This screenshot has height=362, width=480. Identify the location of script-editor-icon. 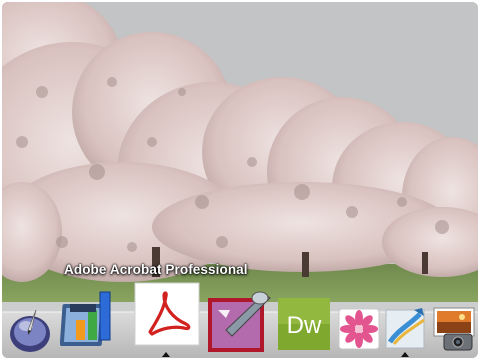
(31, 328).